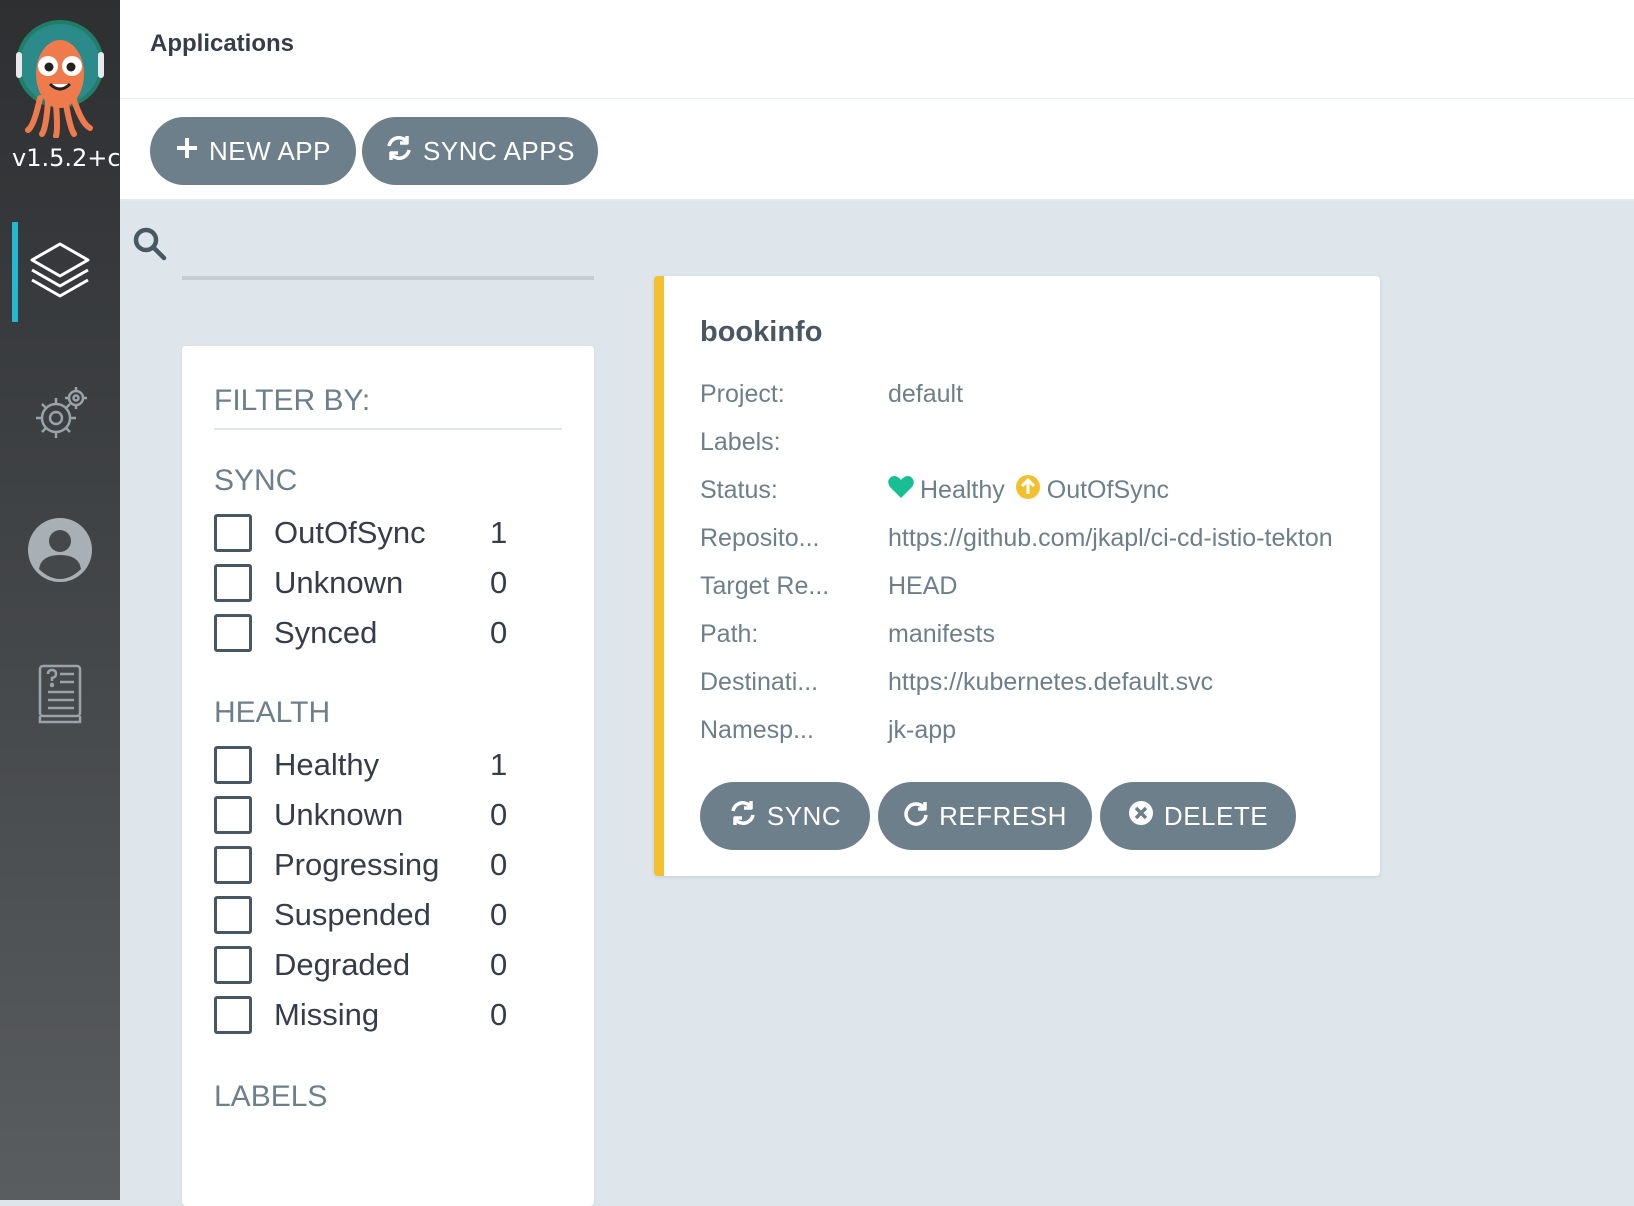  Describe the element at coordinates (60, 78) in the screenshot. I see `argo-logo` at that location.